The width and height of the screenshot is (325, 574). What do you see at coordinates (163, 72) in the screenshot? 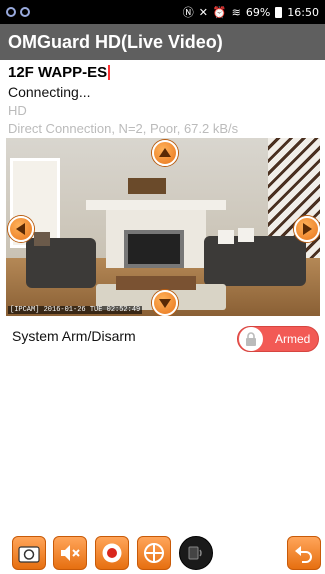
I see `device-name-row: 12F WAPP-ES` at bounding box center [163, 72].